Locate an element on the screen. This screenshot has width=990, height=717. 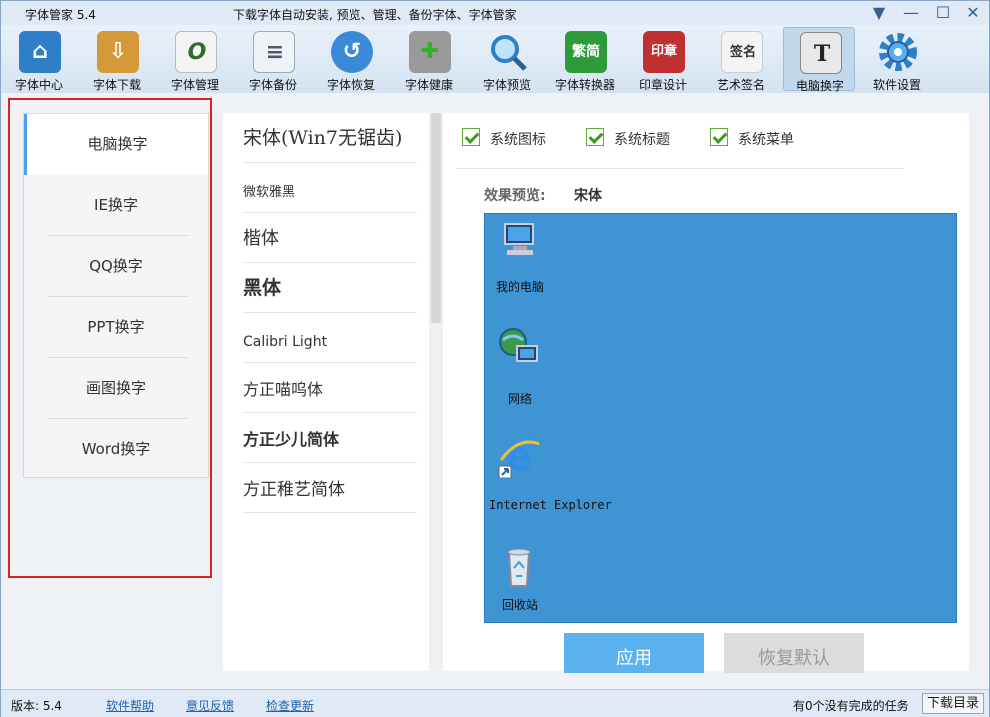
font-item-label: 黑体 is located at coordinates (262, 288).